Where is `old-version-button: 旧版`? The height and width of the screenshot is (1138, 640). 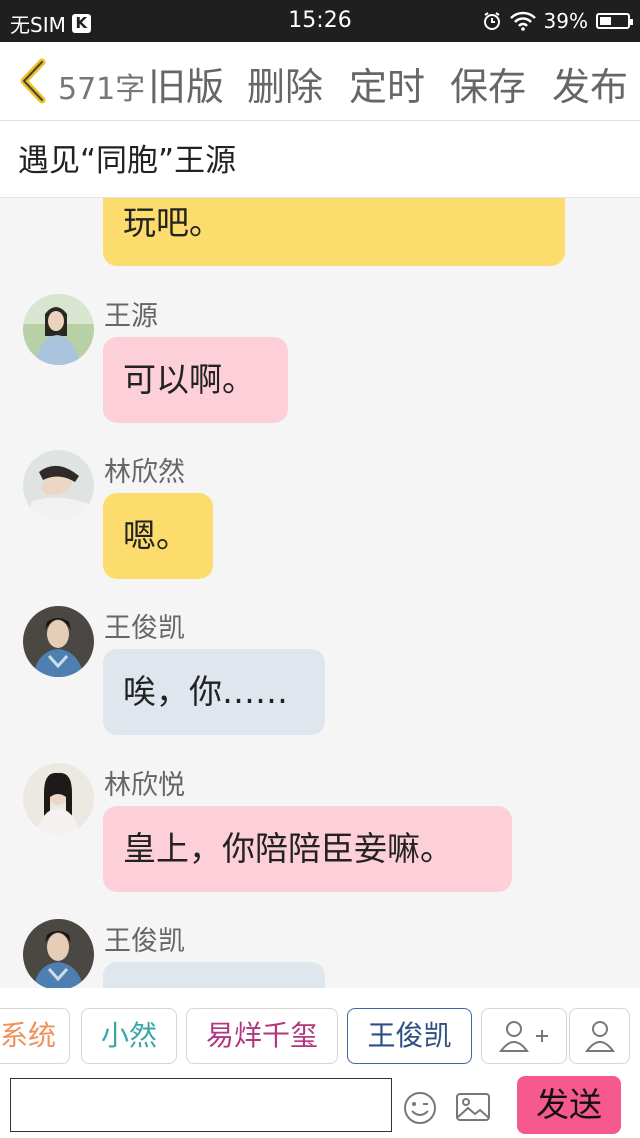 old-version-button: 旧版 is located at coordinates (186, 83).